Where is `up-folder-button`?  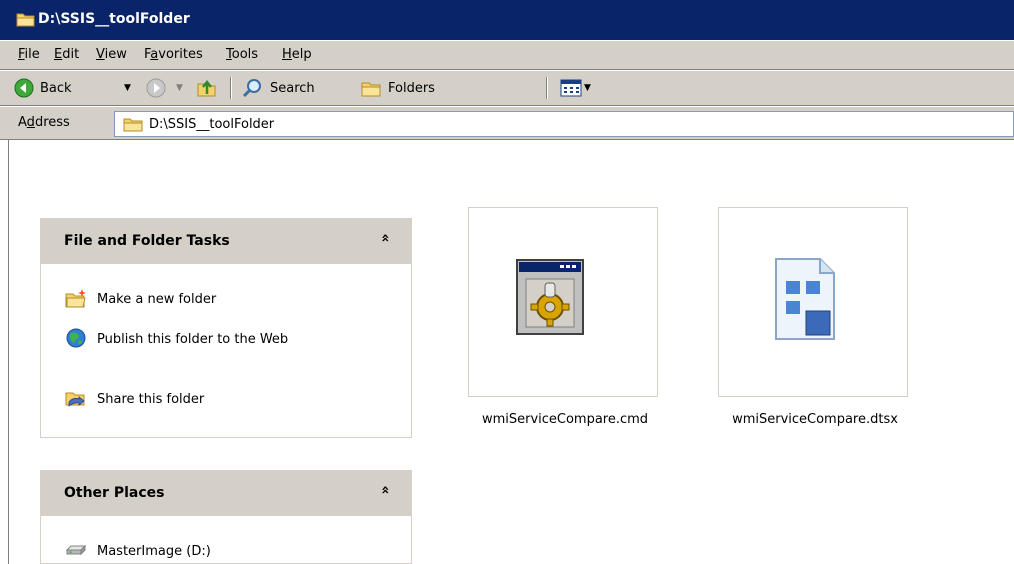
up-folder-button is located at coordinates (207, 88).